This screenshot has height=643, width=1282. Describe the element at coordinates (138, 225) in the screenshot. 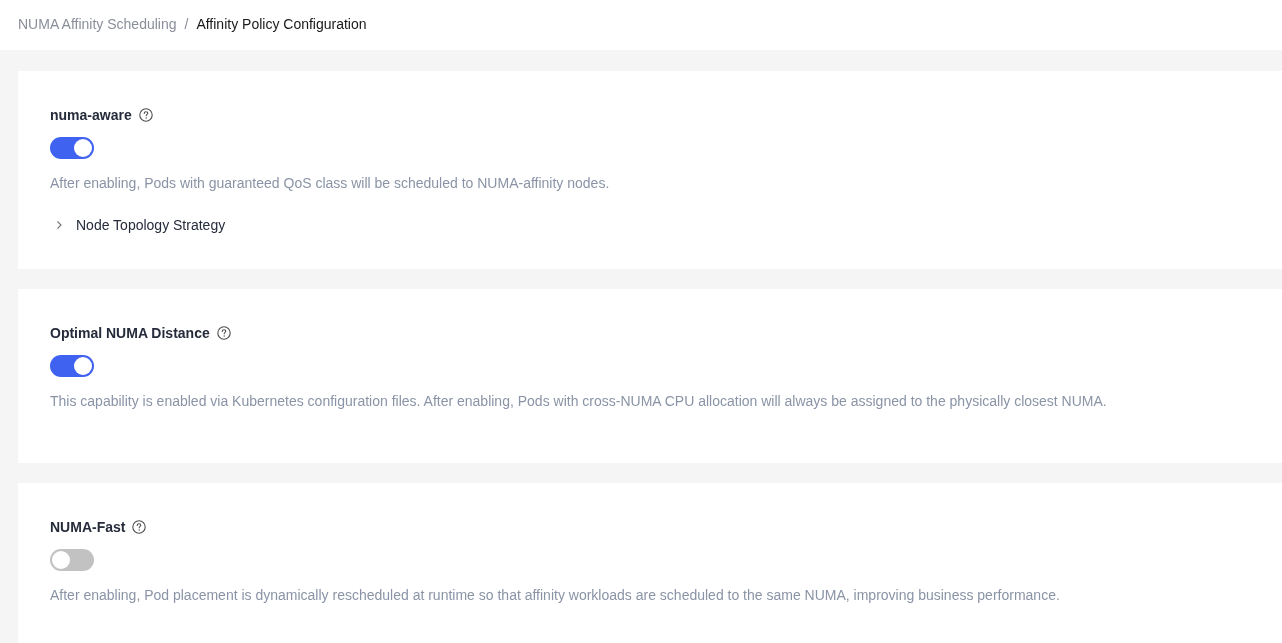

I see `expander-toggle: Node Topology Strategy` at that location.